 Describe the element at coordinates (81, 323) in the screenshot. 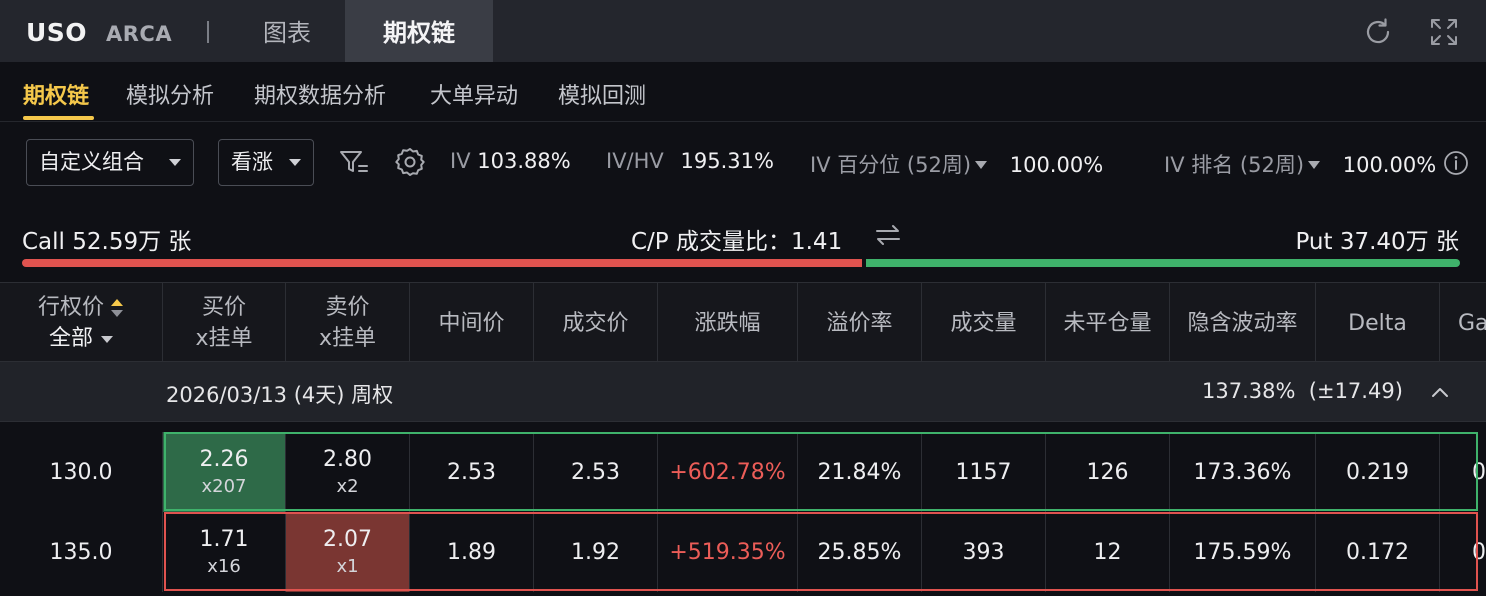

I see `column-strike: 行权价 全部` at that location.